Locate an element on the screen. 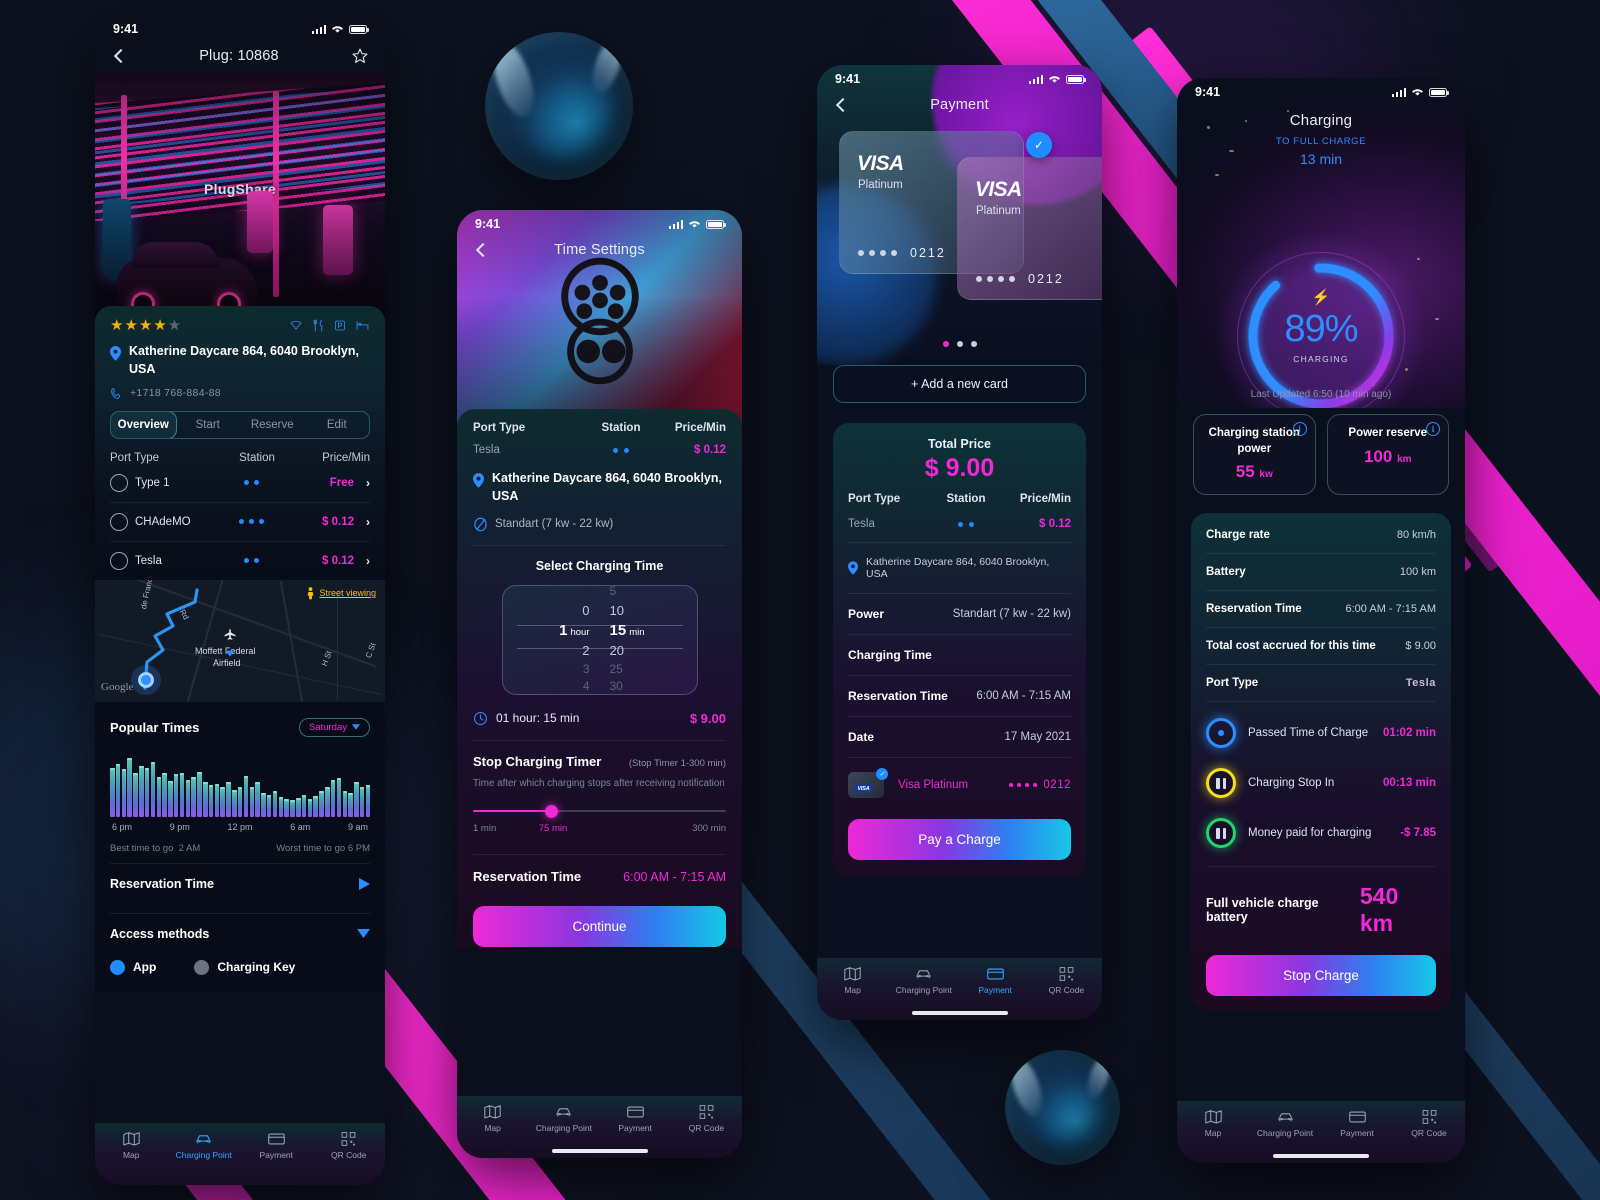 The height and width of the screenshot is (1200, 1600). picker-option: 0 is located at coordinates (585, 610).